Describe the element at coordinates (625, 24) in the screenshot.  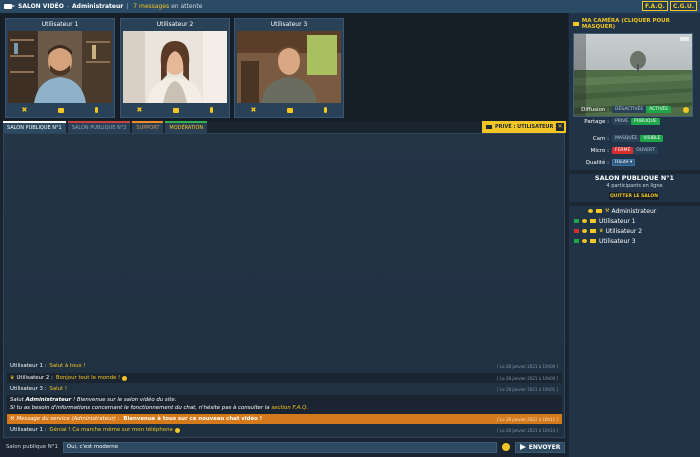
I see `my-camera-title: MA CAMÉRA (CLIQUER POUR MASQUER)` at that location.